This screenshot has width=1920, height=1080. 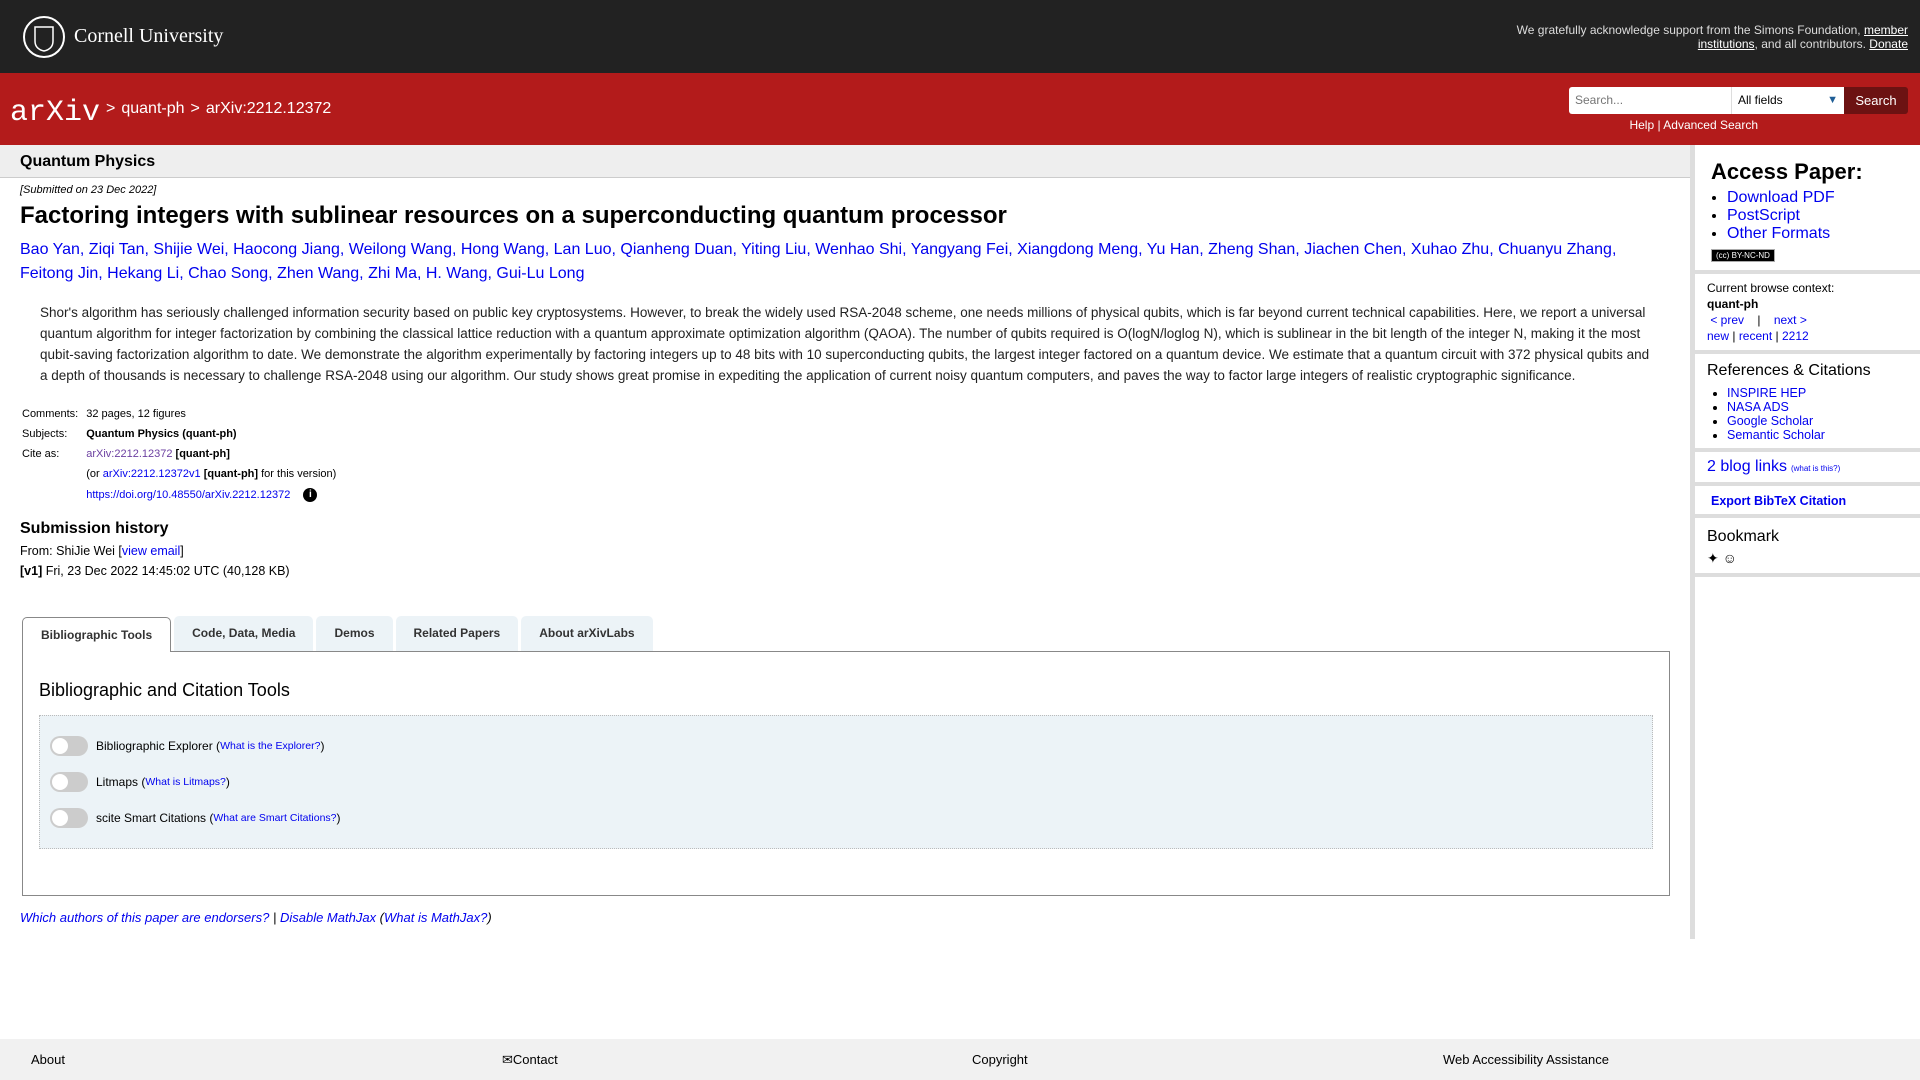 I want to click on toggle-help-link: What is Litmaps?, so click(x=185, y=782).